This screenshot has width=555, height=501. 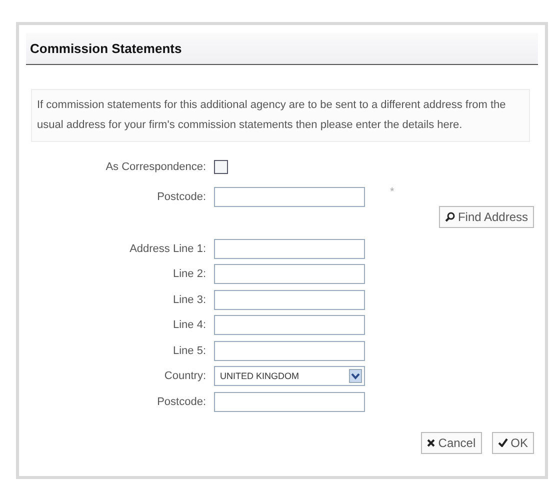 I want to click on field-label: Country:, so click(x=185, y=376).